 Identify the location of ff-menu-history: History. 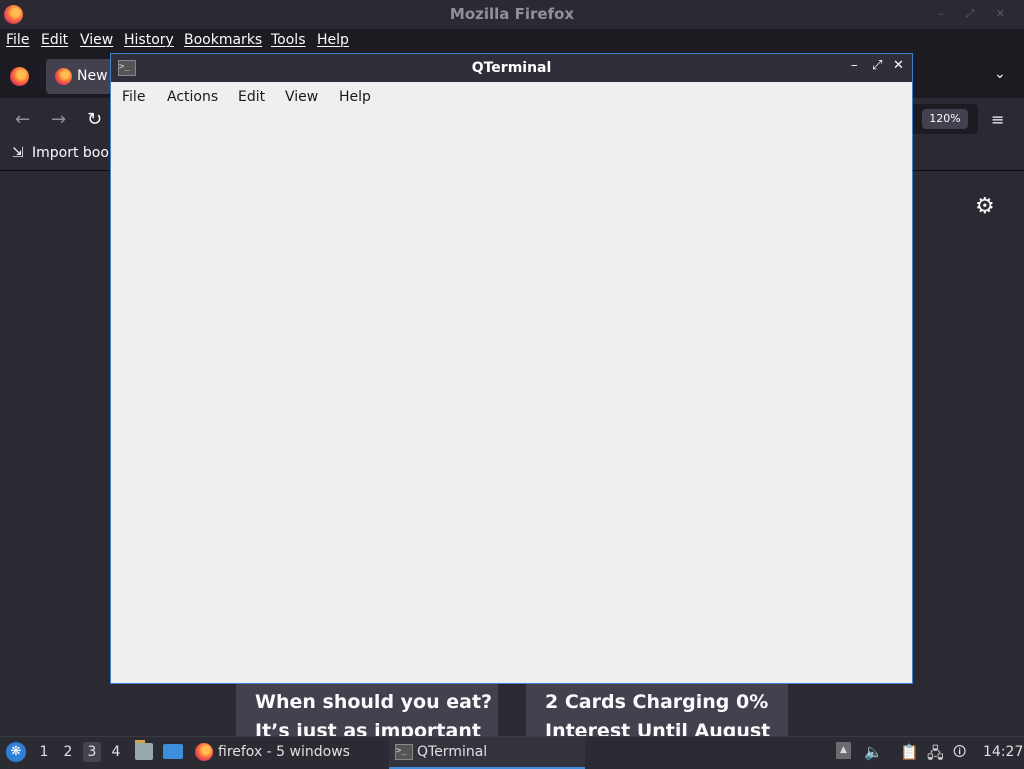
(149, 40).